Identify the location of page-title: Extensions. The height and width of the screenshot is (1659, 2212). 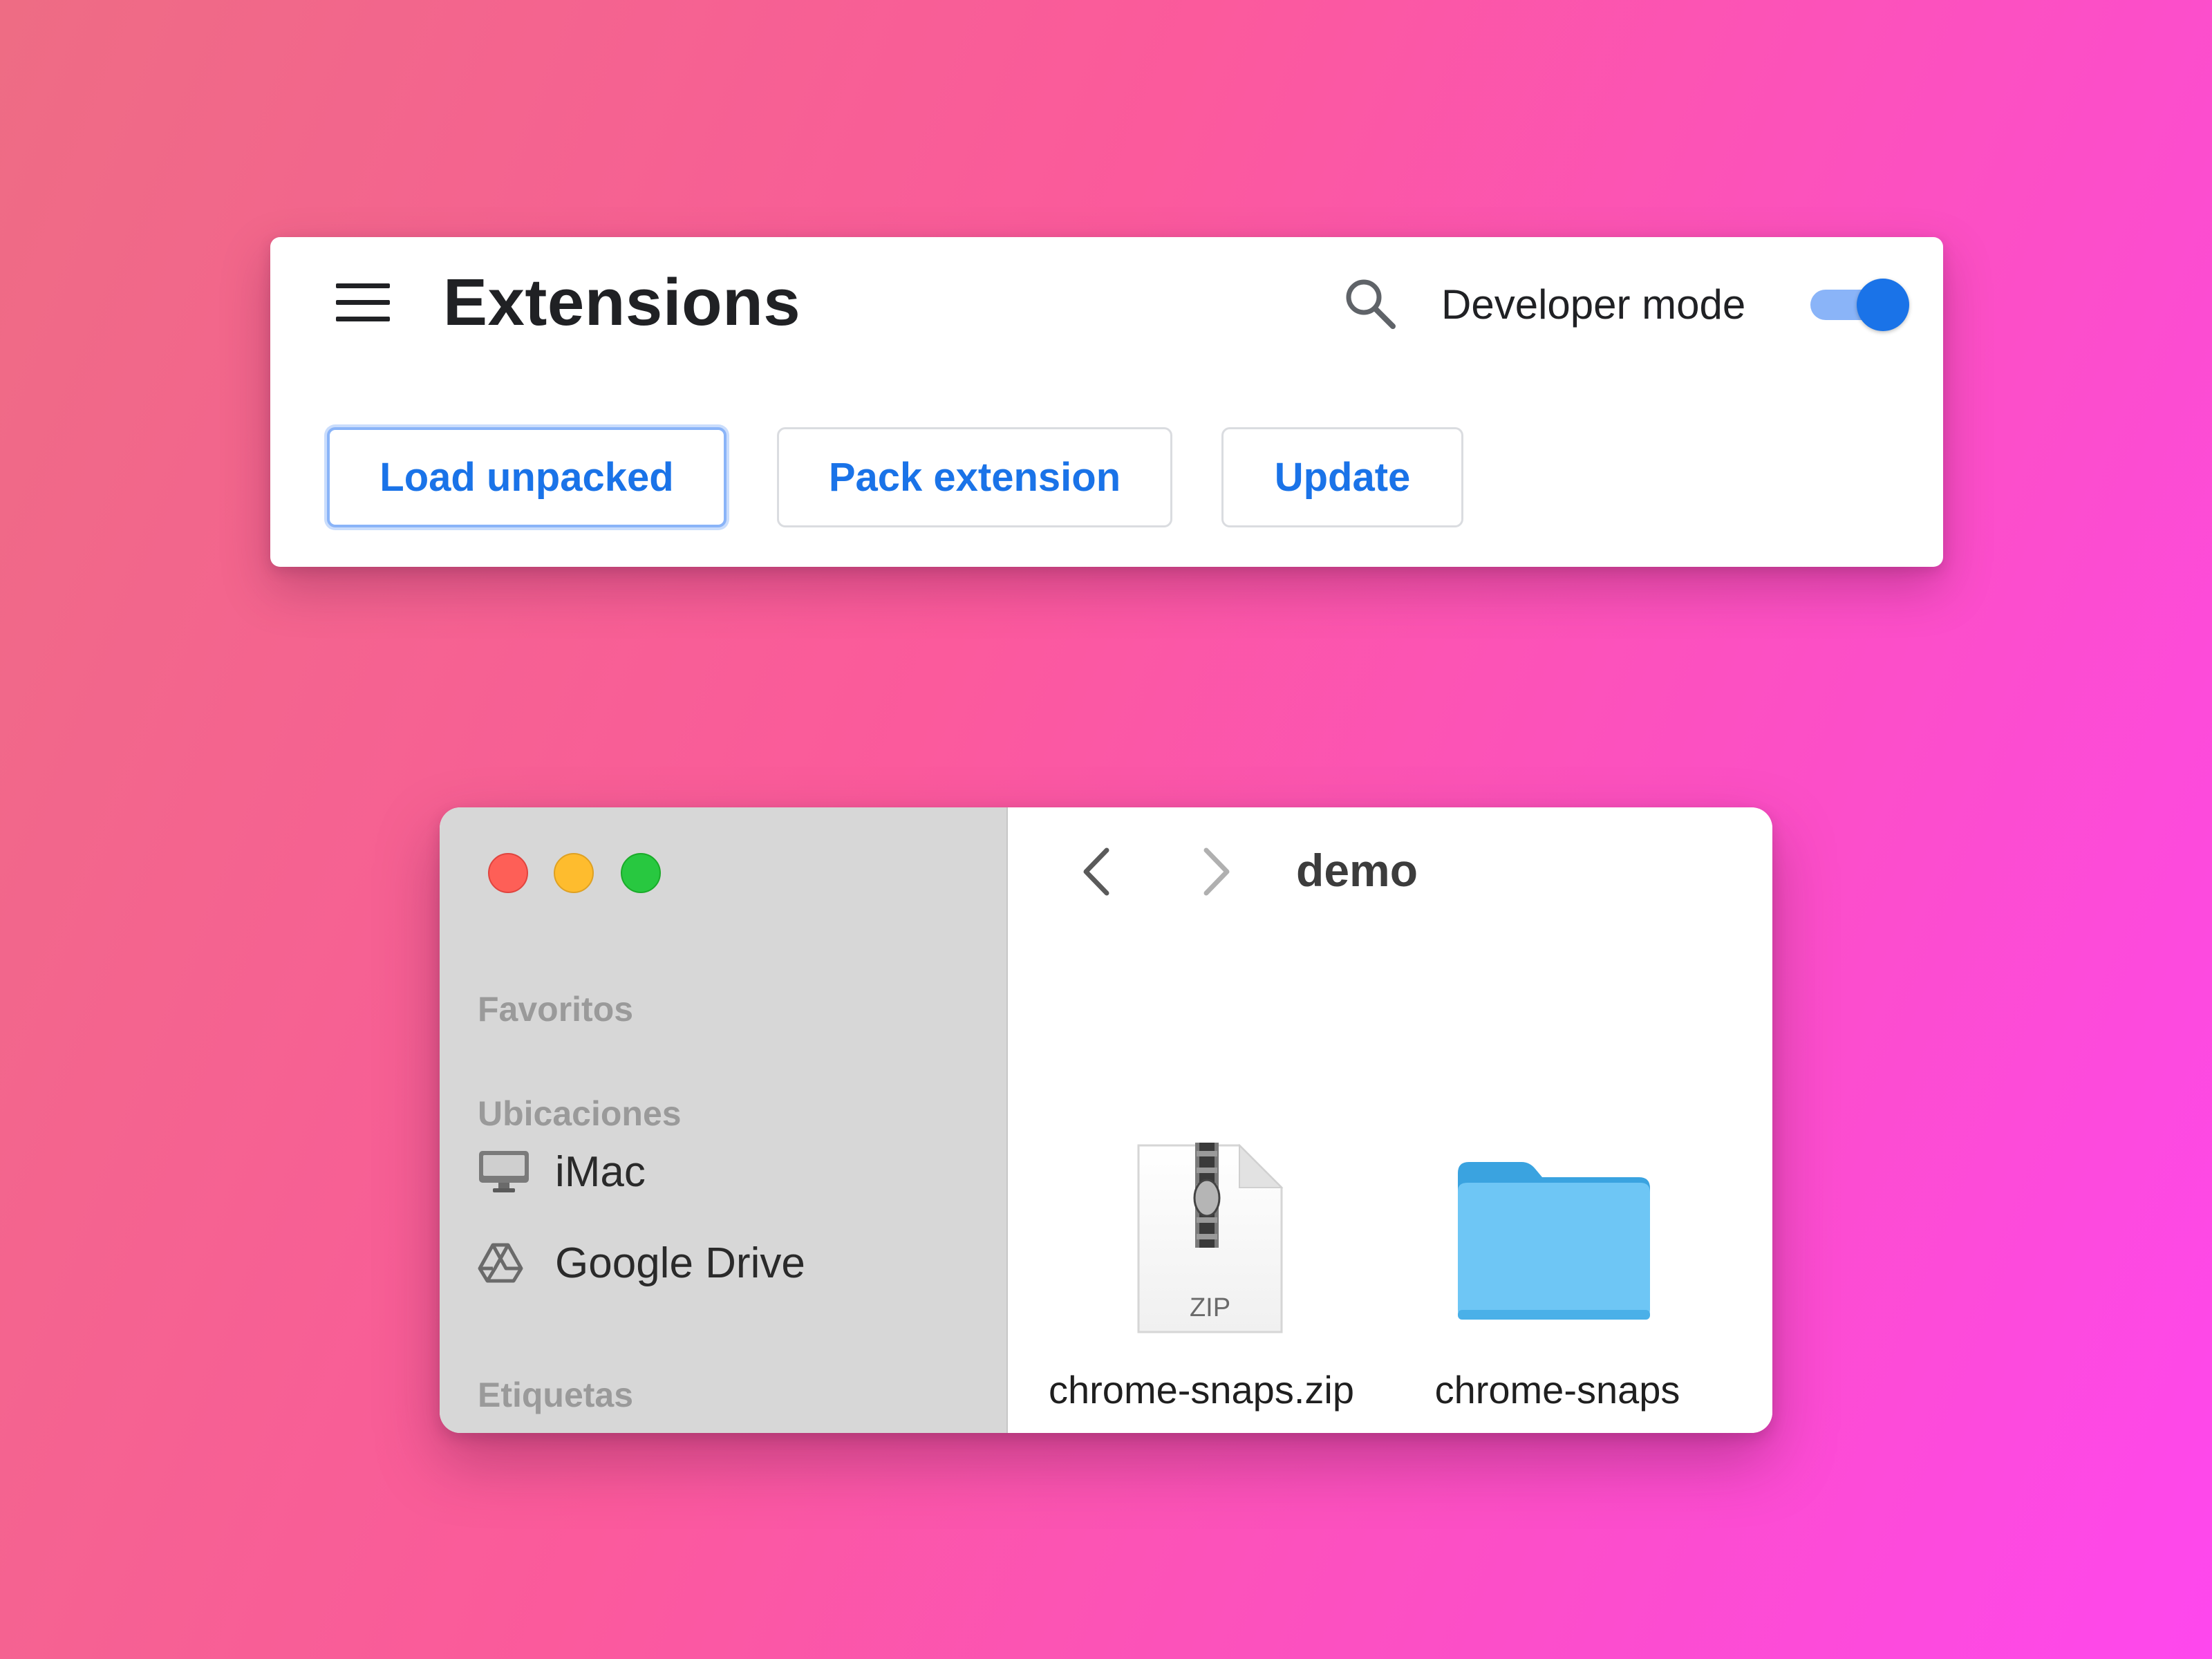
(622, 302).